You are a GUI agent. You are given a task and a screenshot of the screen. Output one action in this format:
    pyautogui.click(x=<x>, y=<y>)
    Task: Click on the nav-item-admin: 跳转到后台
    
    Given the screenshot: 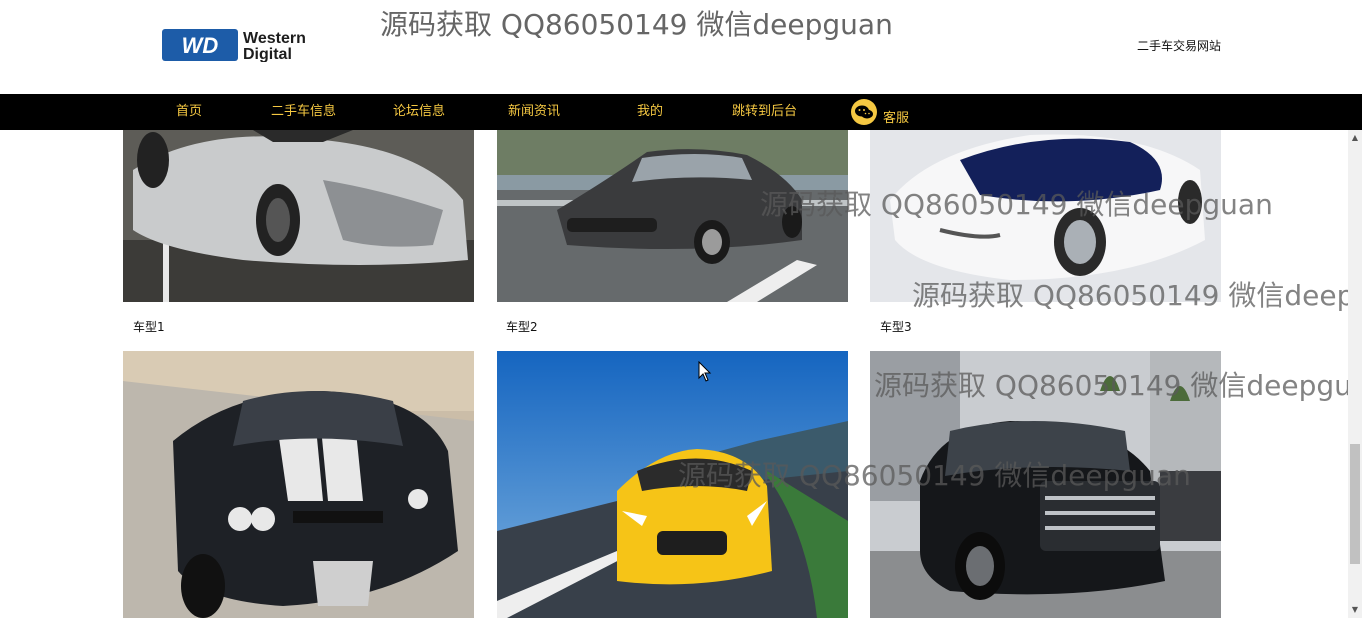 What is the action you would take?
    pyautogui.click(x=764, y=112)
    